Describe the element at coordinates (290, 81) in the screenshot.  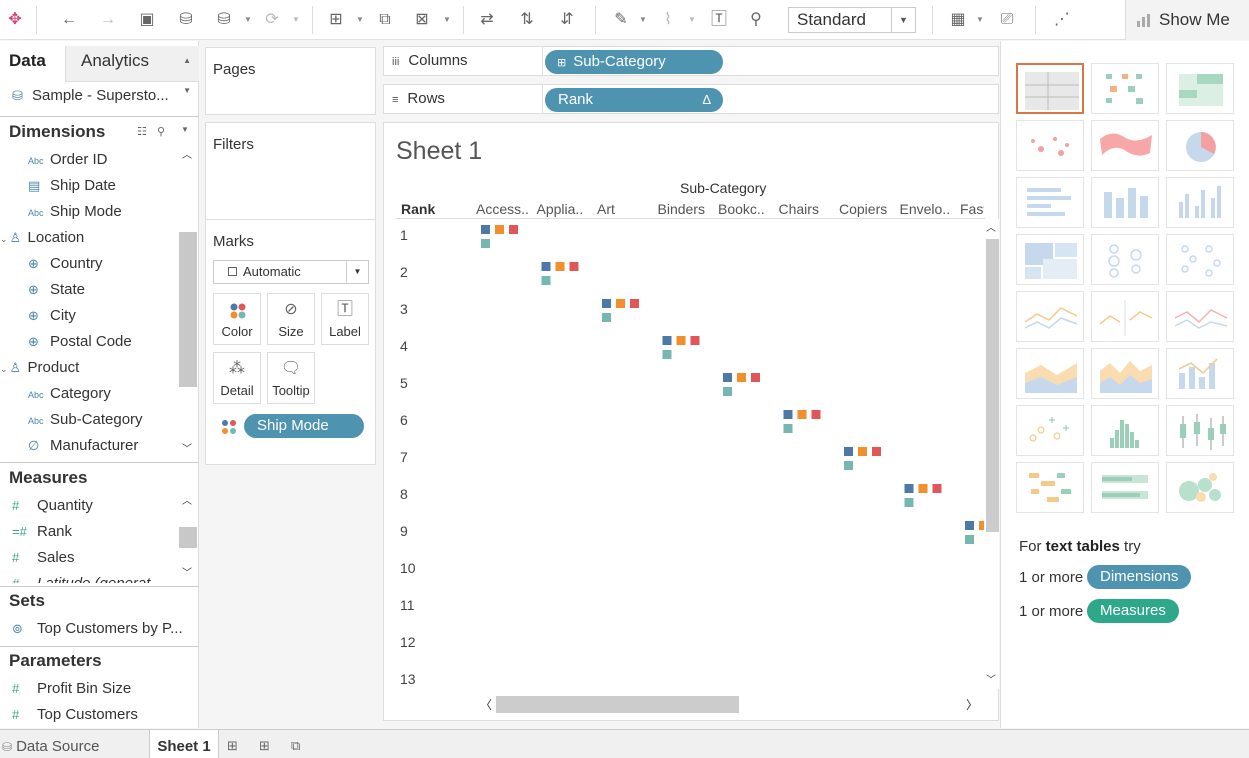
I see `pages-card: Pages` at that location.